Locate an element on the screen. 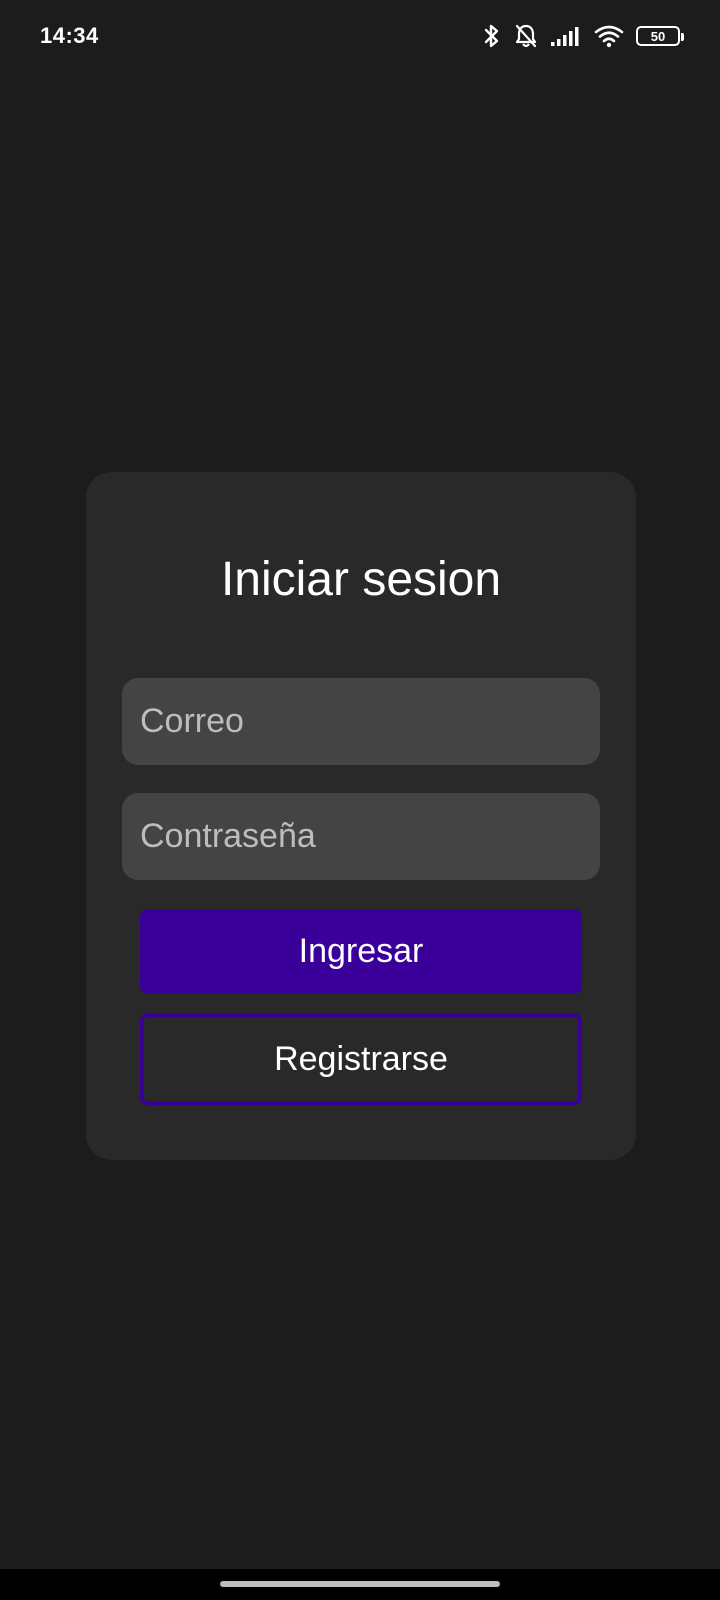  wifi-icon is located at coordinates (609, 36).